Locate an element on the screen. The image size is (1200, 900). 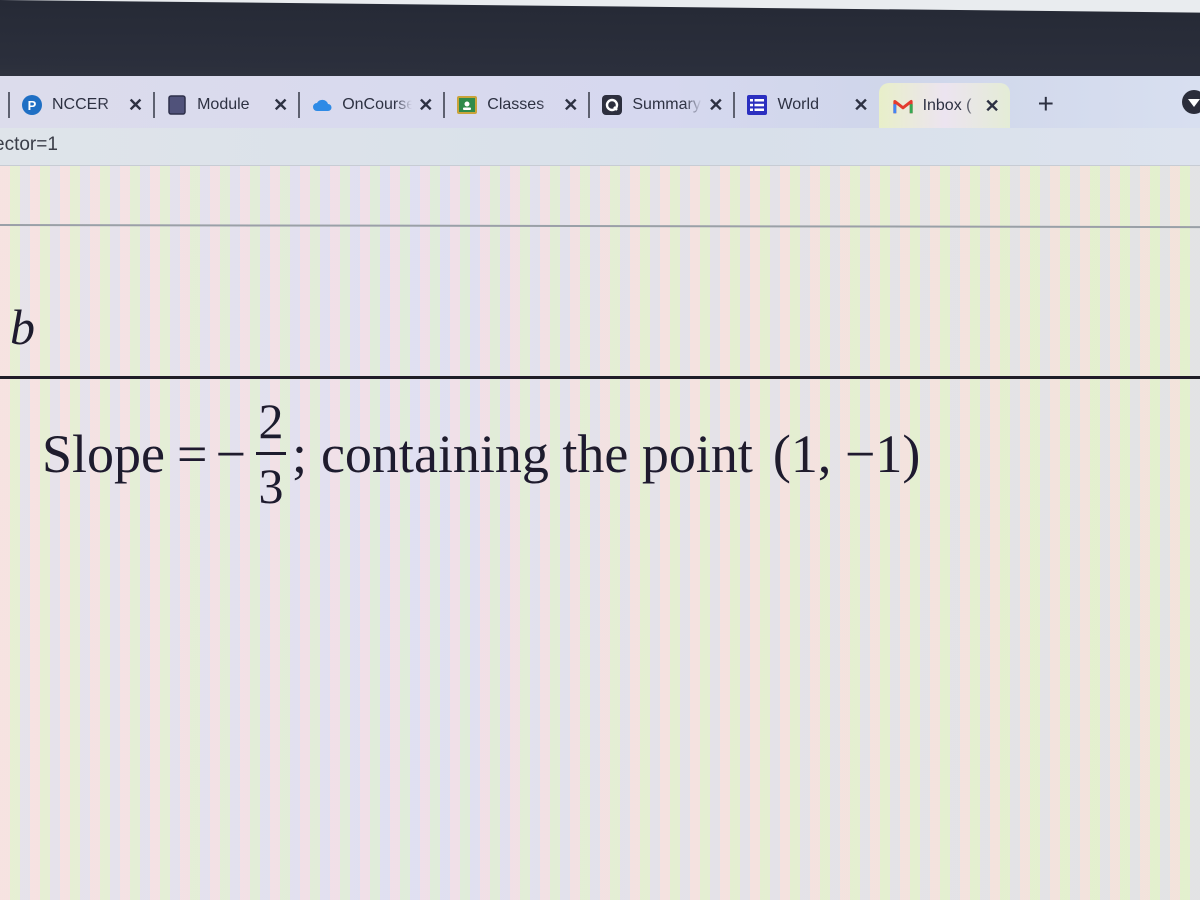
equation-lhs: Slope is located at coordinates (104, 453).